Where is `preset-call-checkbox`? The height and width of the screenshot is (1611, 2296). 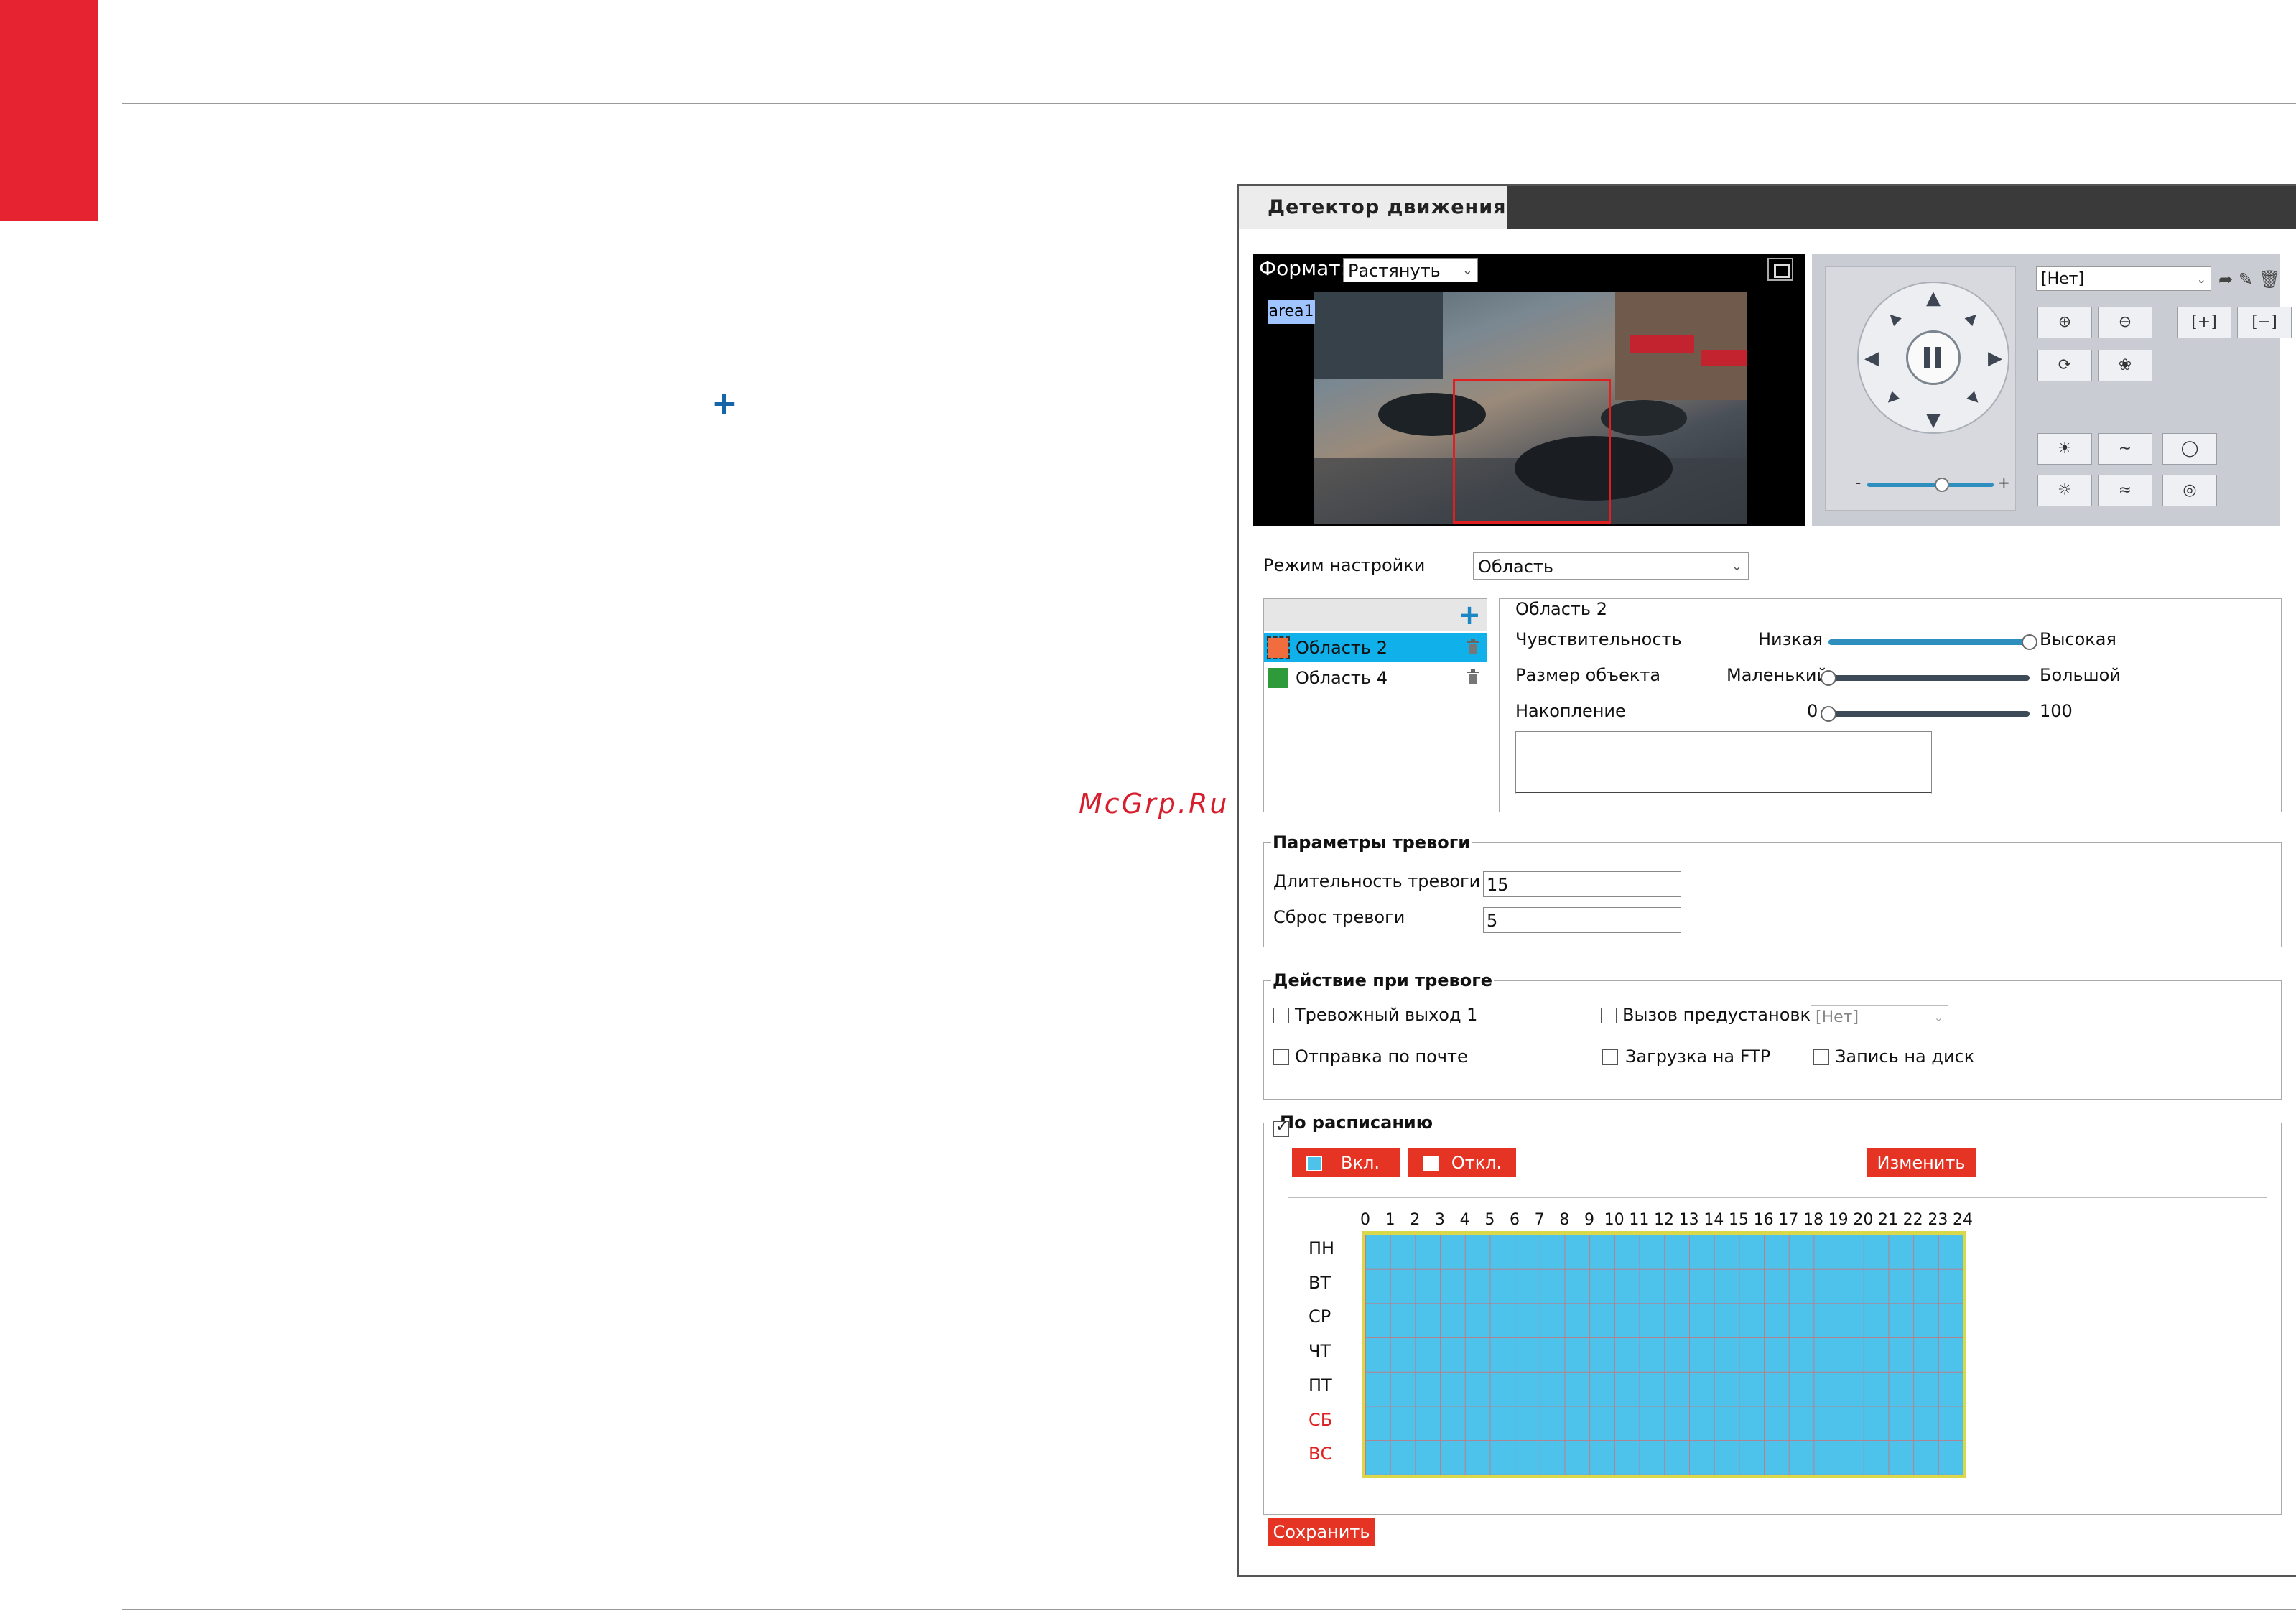 preset-call-checkbox is located at coordinates (1609, 1015).